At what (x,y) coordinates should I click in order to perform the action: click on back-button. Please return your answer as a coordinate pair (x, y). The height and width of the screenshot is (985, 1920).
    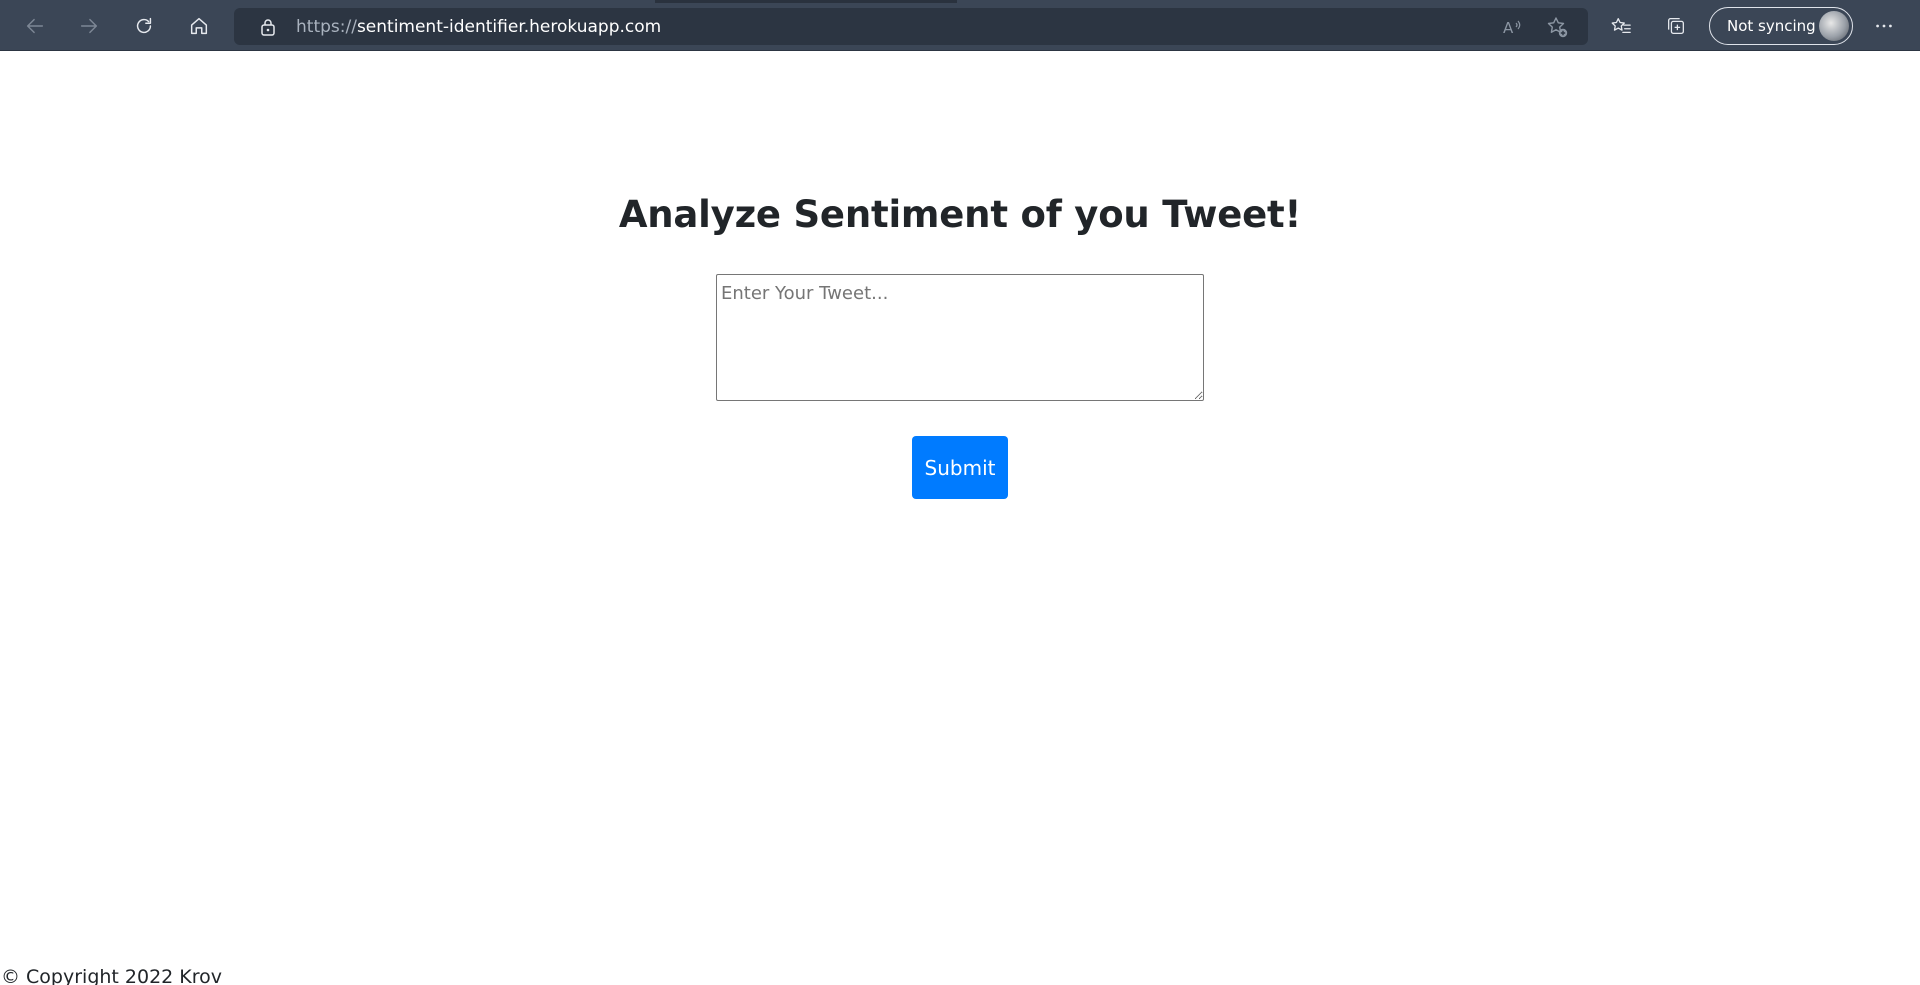
    Looking at the image, I should click on (35, 26).